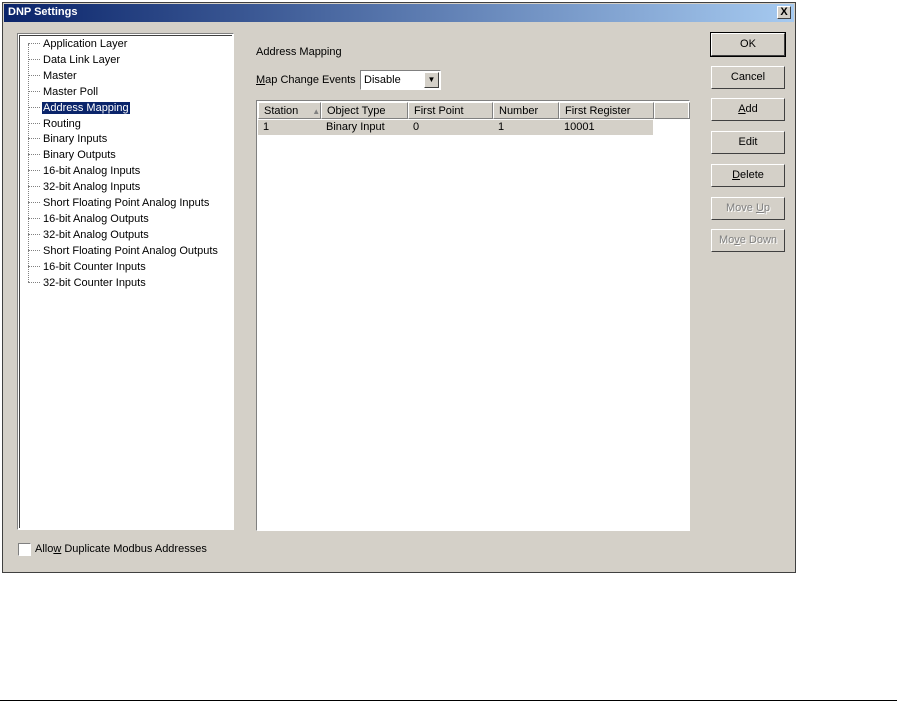 The image size is (897, 703). Describe the element at coordinates (281, 111) in the screenshot. I see `column-label: Station` at that location.